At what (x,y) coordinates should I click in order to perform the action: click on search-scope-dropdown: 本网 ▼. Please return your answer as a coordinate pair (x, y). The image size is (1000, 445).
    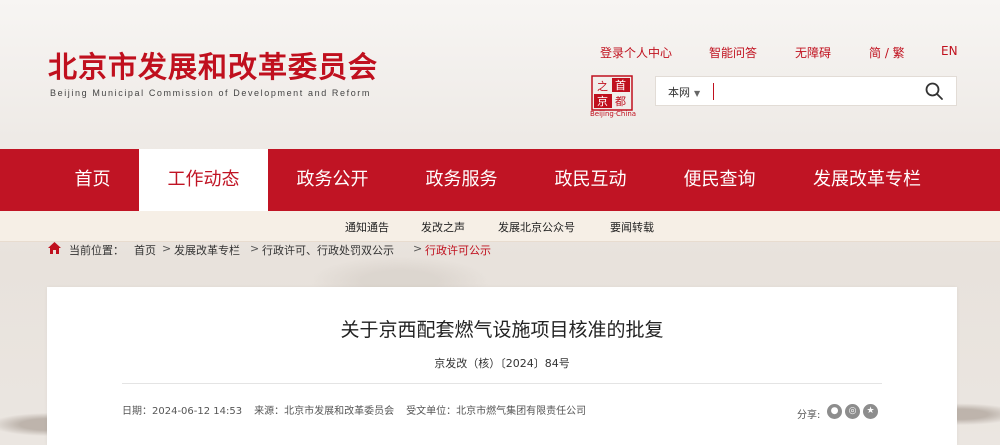
    Looking at the image, I should click on (684, 92).